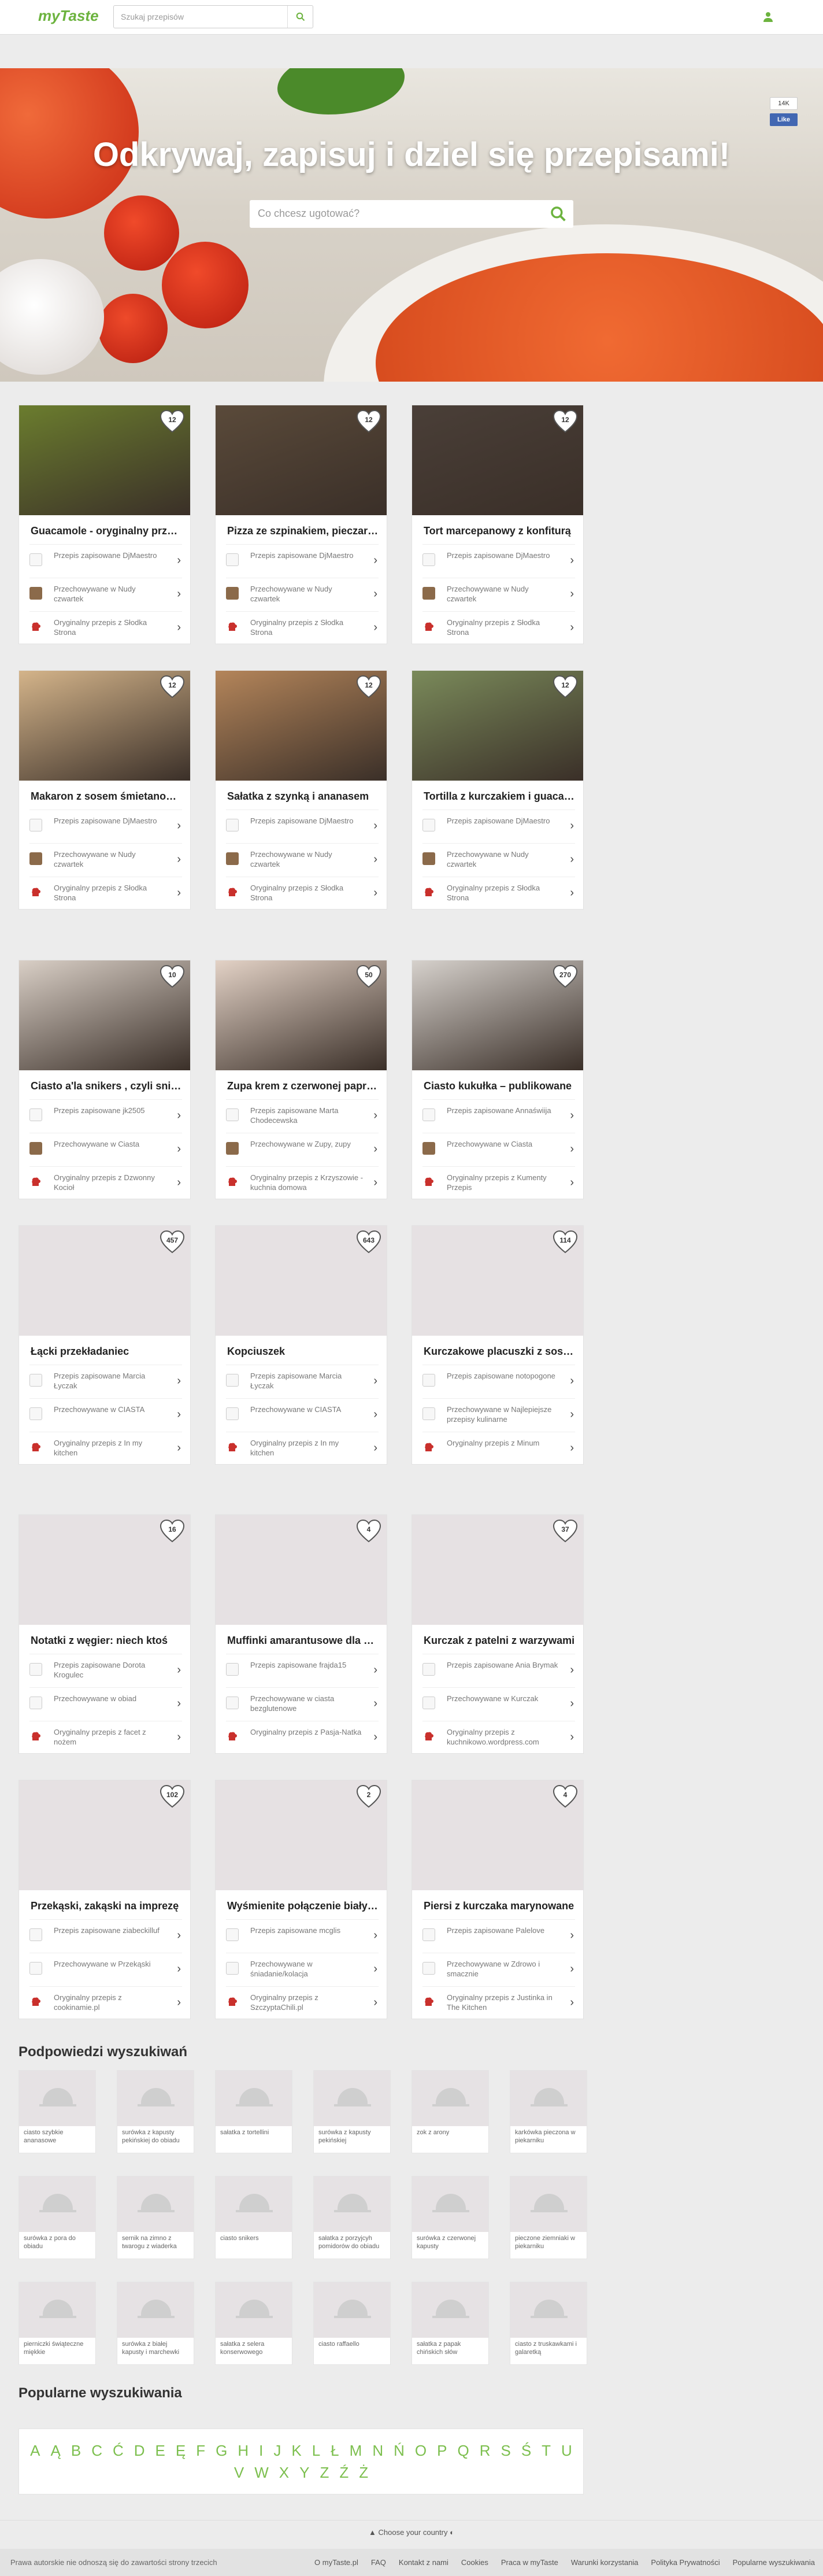 This screenshot has height=2576, width=823. Describe the element at coordinates (565, 1242) in the screenshot. I see `like-heart-icon: 114` at that location.